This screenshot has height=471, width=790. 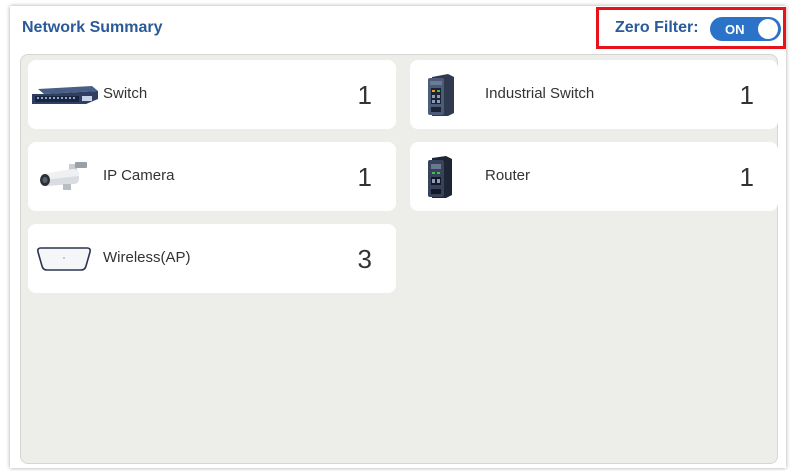 I want to click on zero-filter-label: Zero Filter:, so click(x=657, y=27).